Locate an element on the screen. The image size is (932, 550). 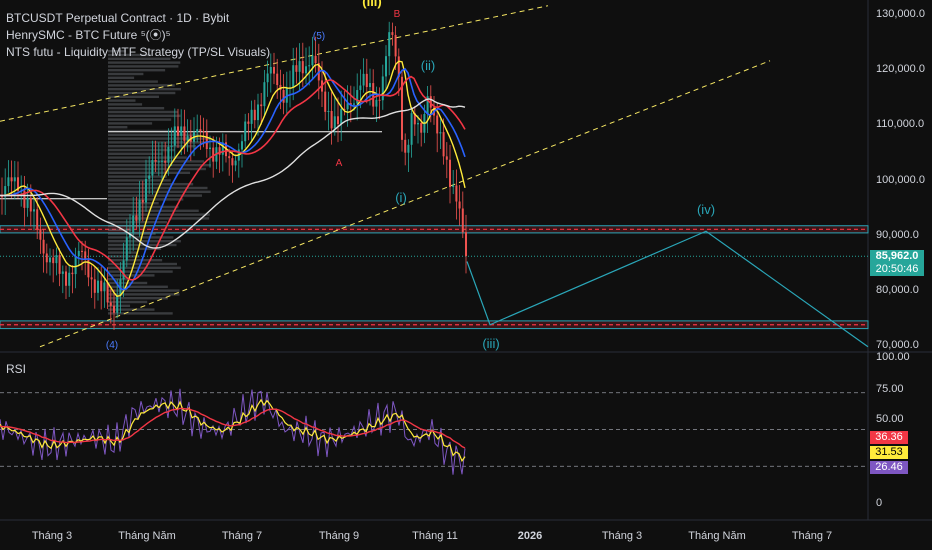
rsi-ma-badge: 31.53 is located at coordinates (889, 452).